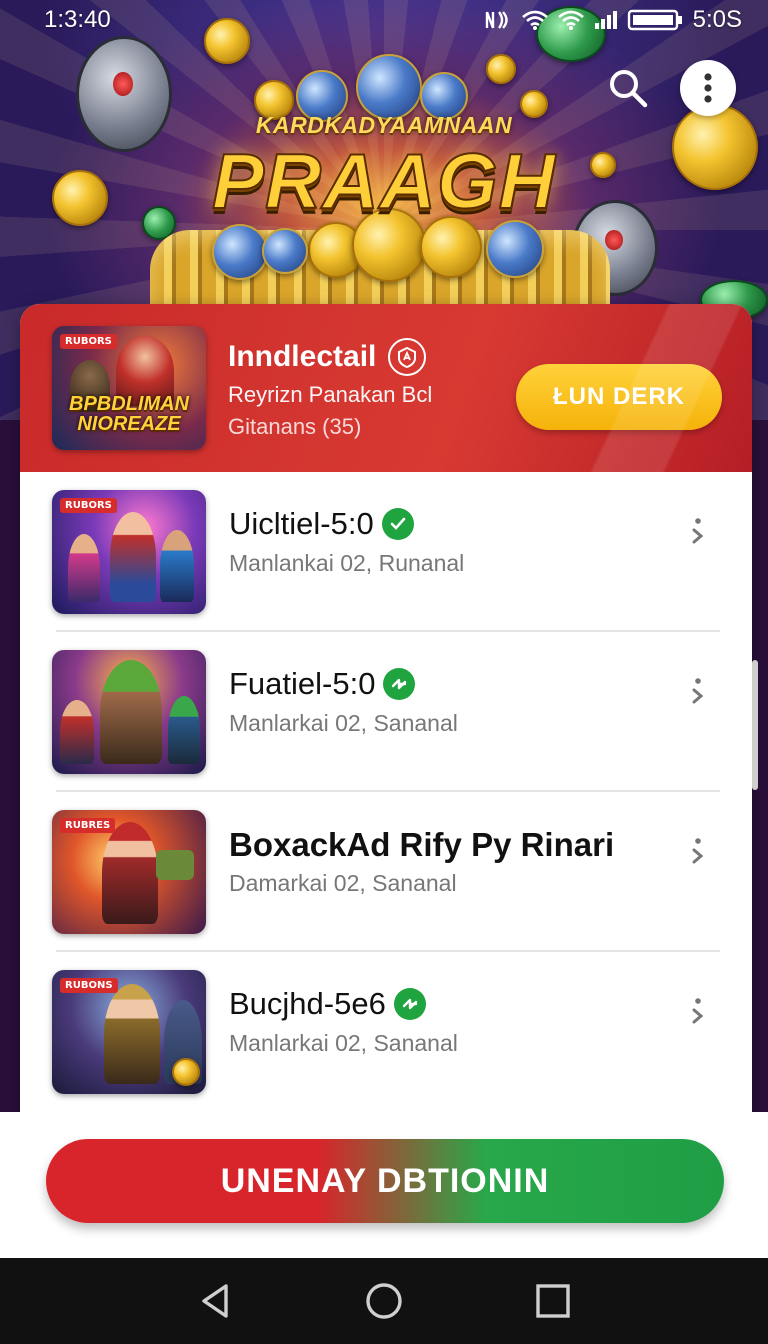  I want to click on list-item-title: BoxackAd Rify Py Rinari, so click(421, 845).